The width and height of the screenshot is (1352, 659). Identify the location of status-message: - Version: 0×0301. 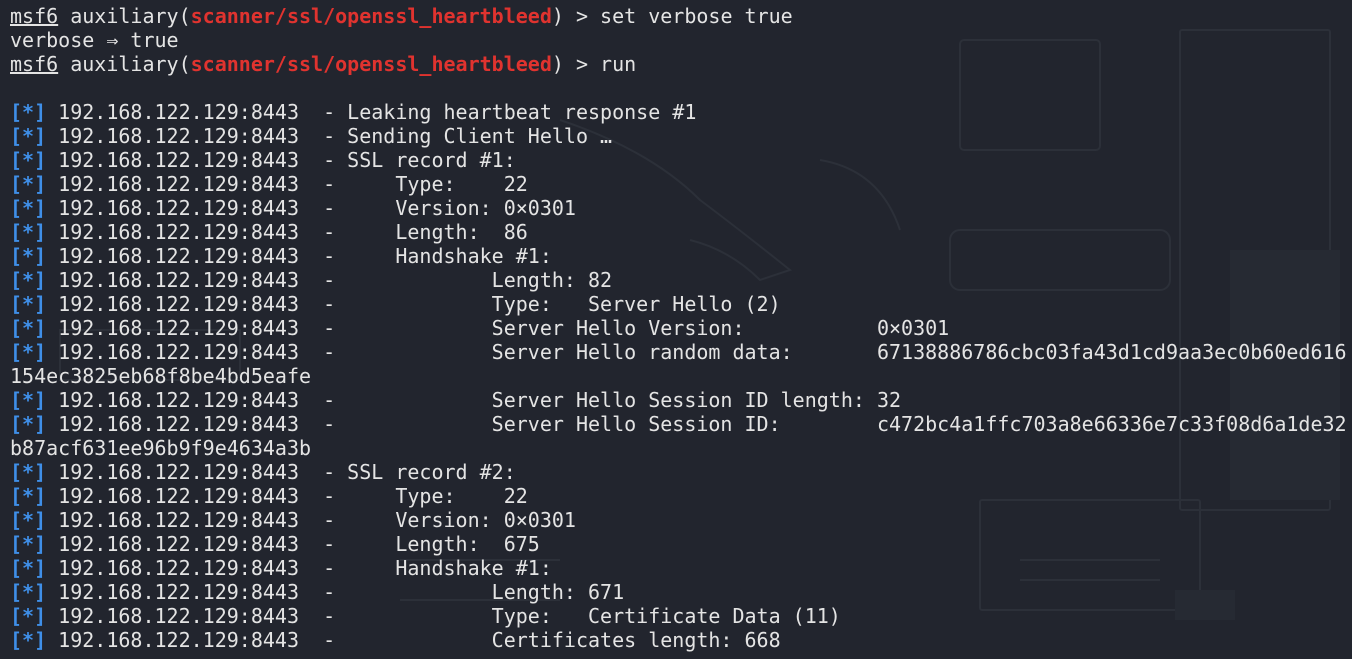
(437, 520).